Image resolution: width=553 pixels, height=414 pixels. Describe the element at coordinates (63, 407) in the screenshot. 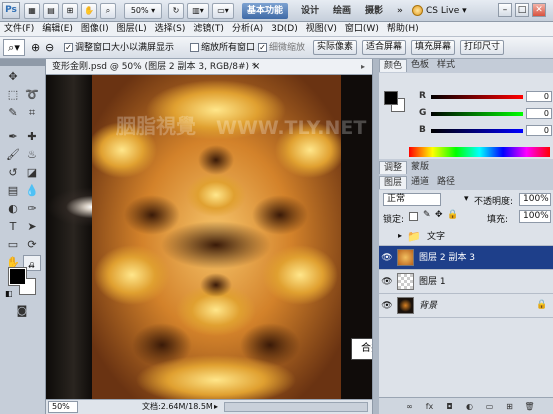

I see `status-zoom-field: 50%` at that location.